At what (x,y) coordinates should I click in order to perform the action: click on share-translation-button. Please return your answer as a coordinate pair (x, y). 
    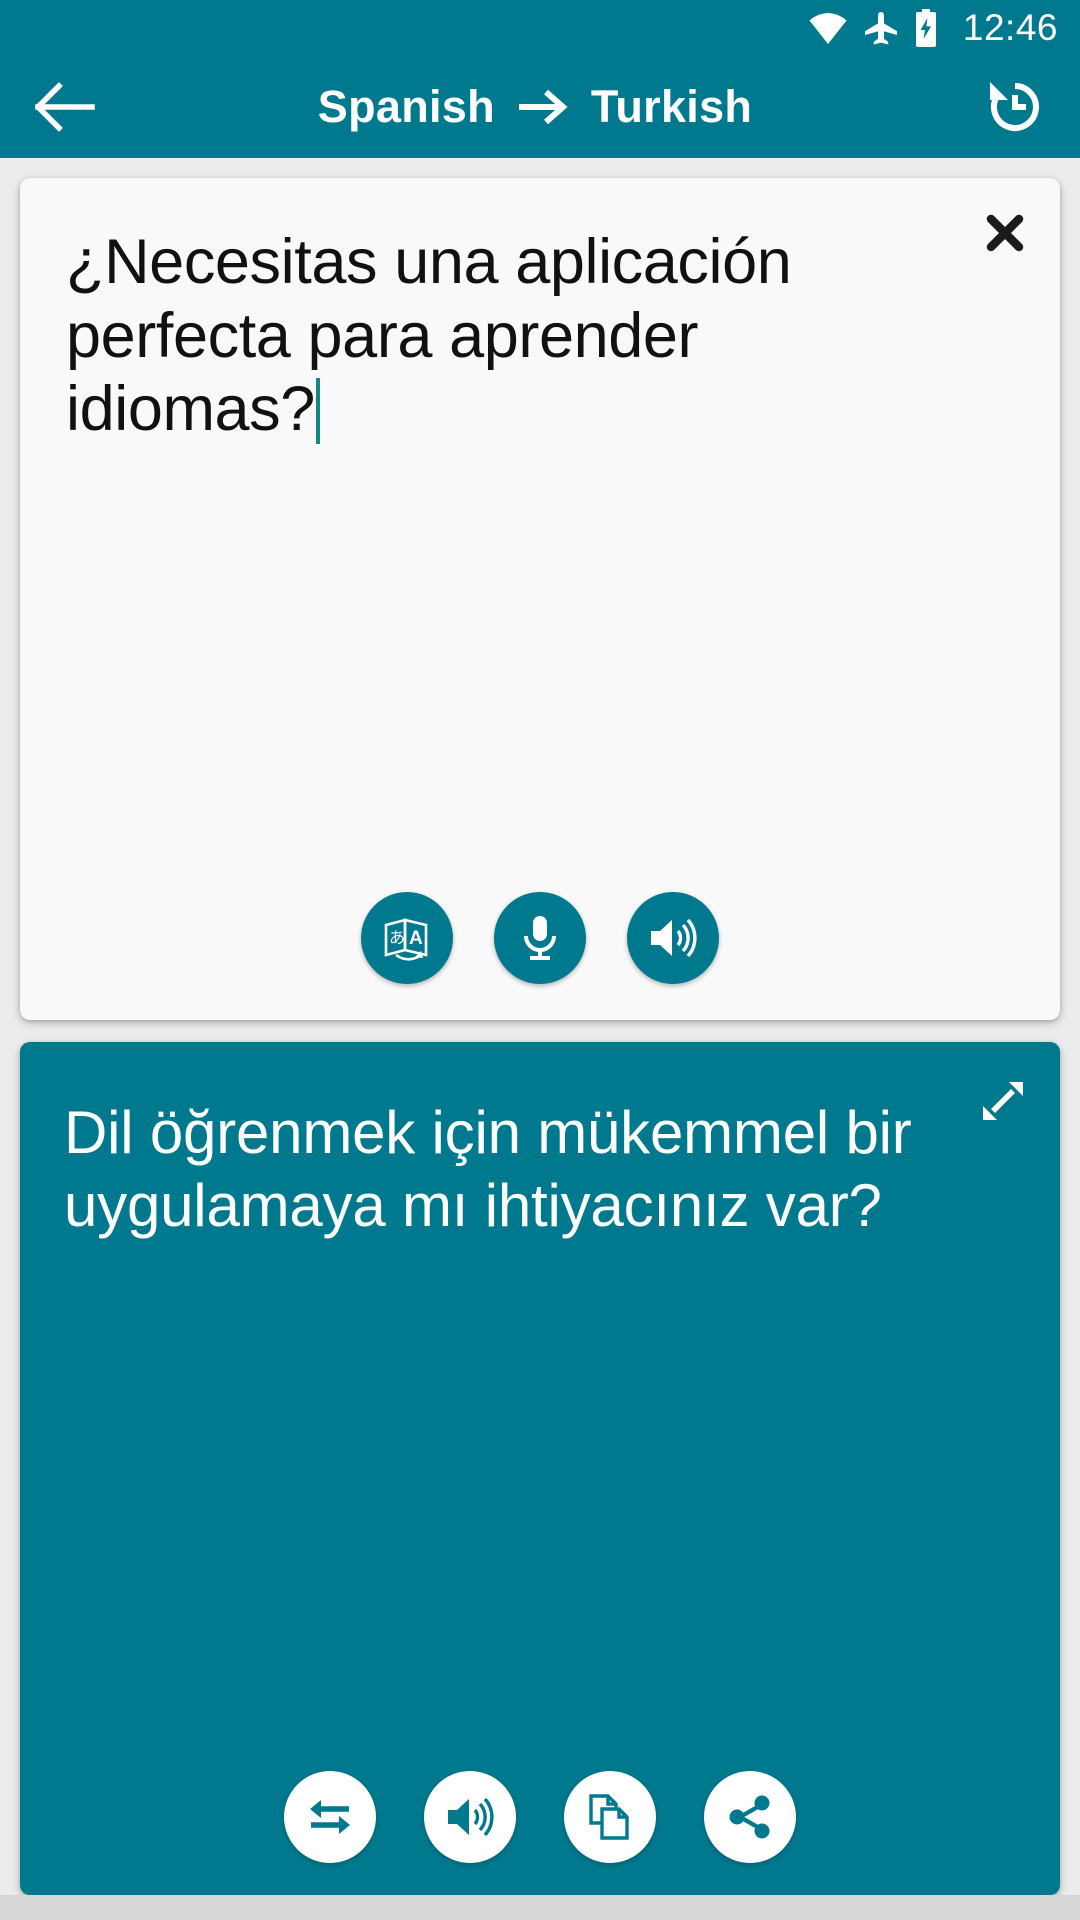
    Looking at the image, I should click on (750, 1817).